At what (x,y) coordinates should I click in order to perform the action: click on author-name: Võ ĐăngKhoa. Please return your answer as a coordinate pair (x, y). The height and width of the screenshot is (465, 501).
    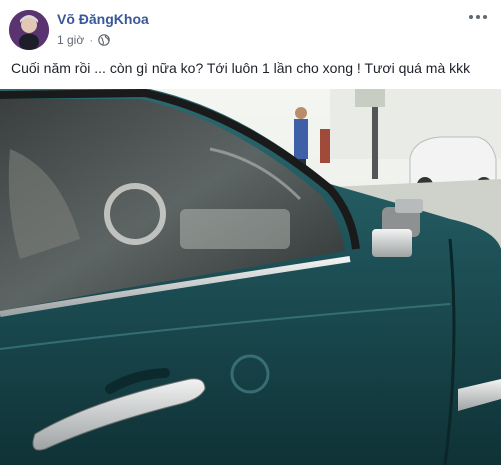
    Looking at the image, I should click on (103, 19).